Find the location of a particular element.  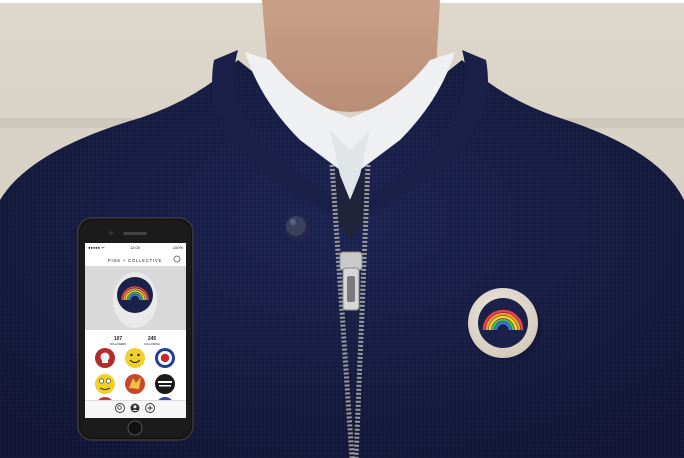

phone-speaker is located at coordinates (135, 233).